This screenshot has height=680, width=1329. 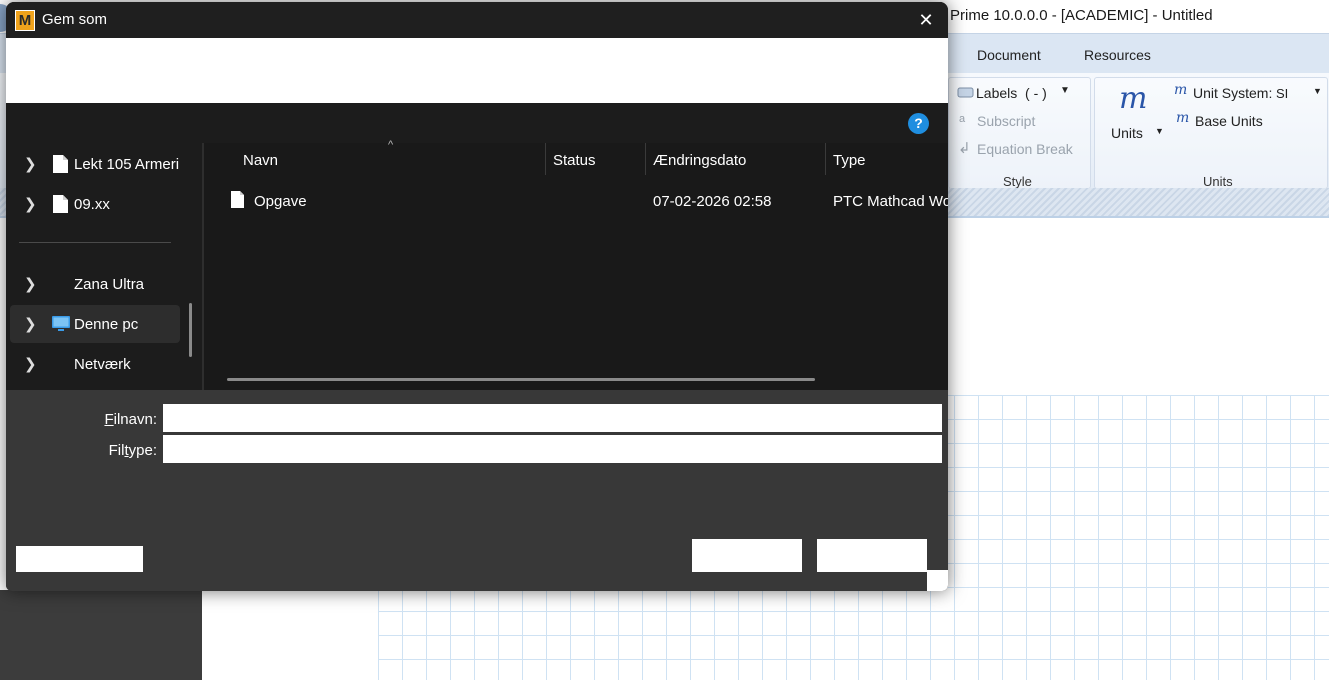 What do you see at coordinates (101, 635) in the screenshot?
I see `left-side-panel` at bounding box center [101, 635].